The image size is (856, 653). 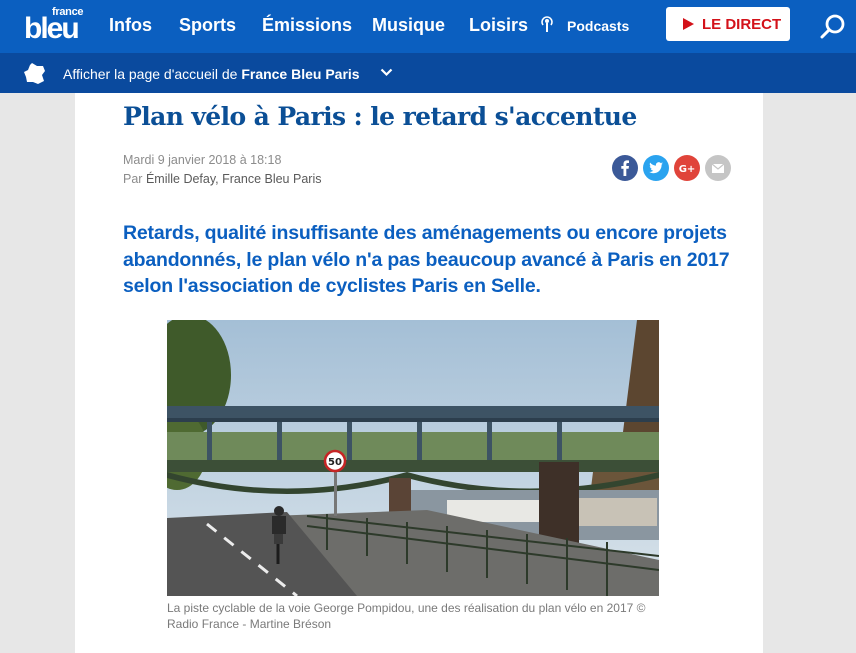 I want to click on chevron-down-icon, so click(x=386, y=72).